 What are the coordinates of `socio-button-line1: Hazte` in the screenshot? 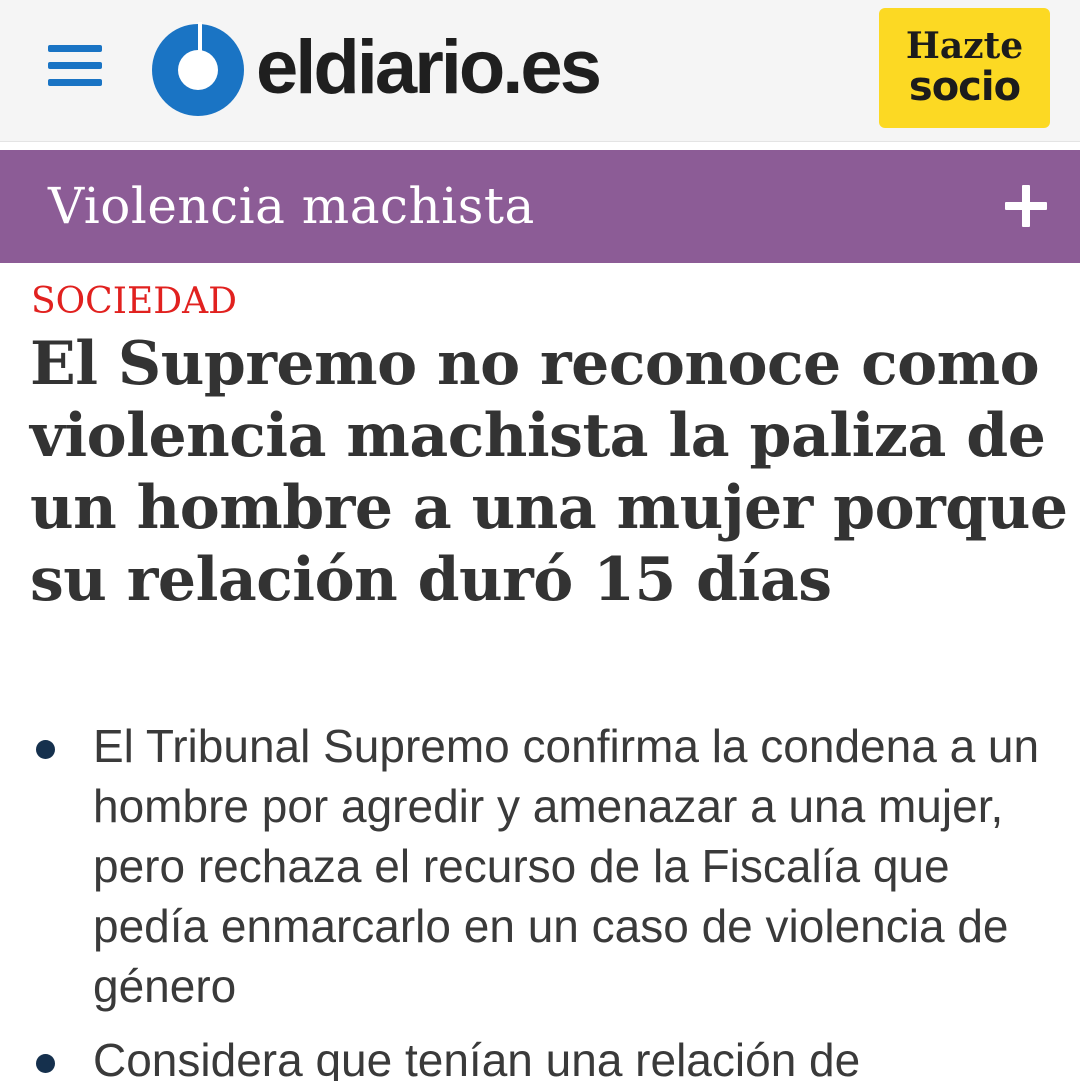 It's located at (964, 46).